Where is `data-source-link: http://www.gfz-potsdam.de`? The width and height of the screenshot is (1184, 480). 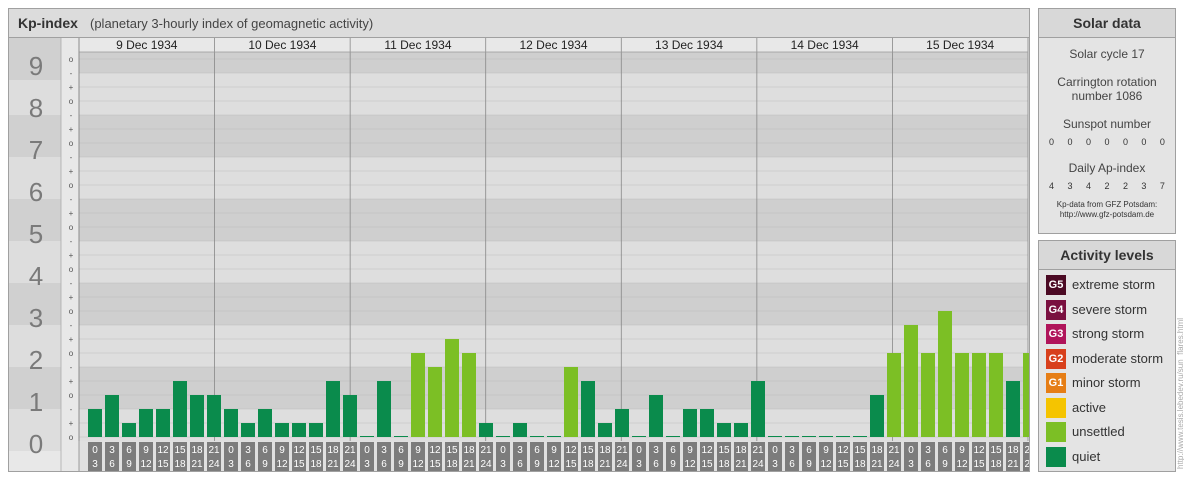
data-source-link: http://www.gfz-potsdam.de is located at coordinates (1107, 215).